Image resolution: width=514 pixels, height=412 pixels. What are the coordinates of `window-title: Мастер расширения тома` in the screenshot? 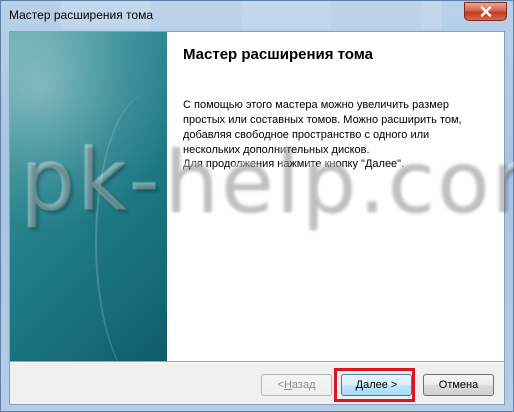 It's located at (81, 15).